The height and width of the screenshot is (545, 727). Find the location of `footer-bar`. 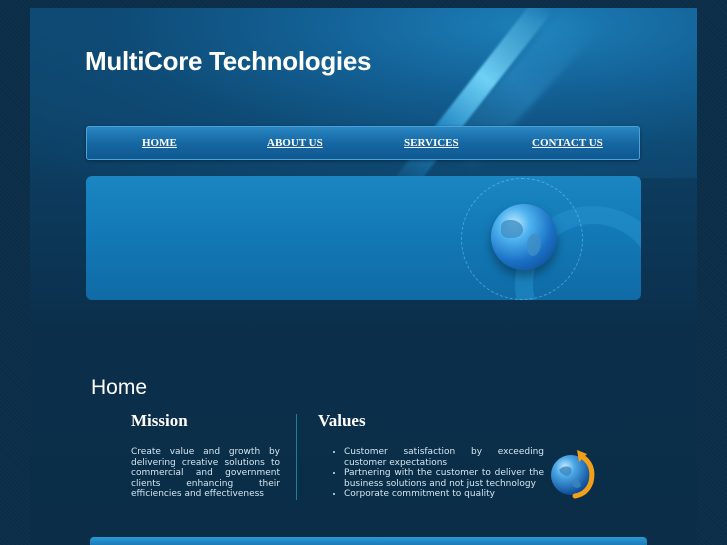

footer-bar is located at coordinates (368, 541).